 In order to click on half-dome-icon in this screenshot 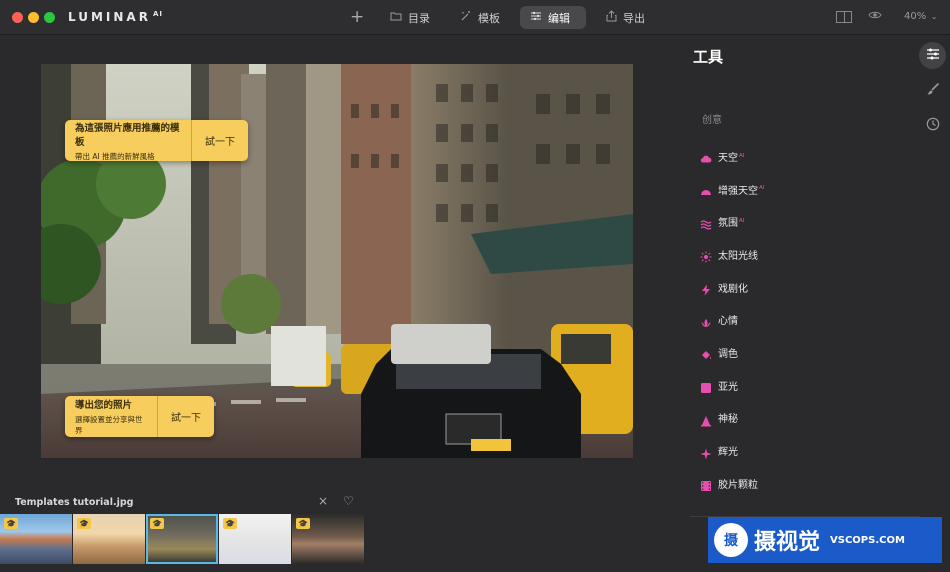, I will do `click(706, 189)`.